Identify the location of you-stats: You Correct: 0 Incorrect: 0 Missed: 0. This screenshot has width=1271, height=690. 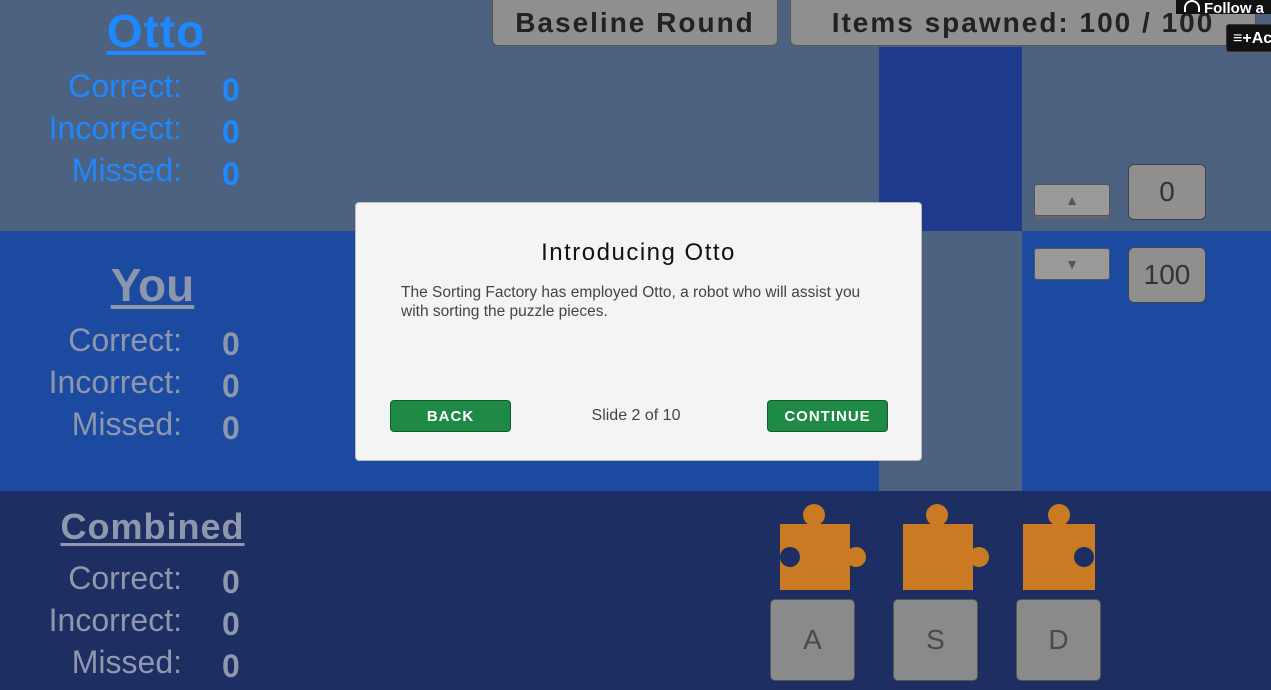
(155, 353).